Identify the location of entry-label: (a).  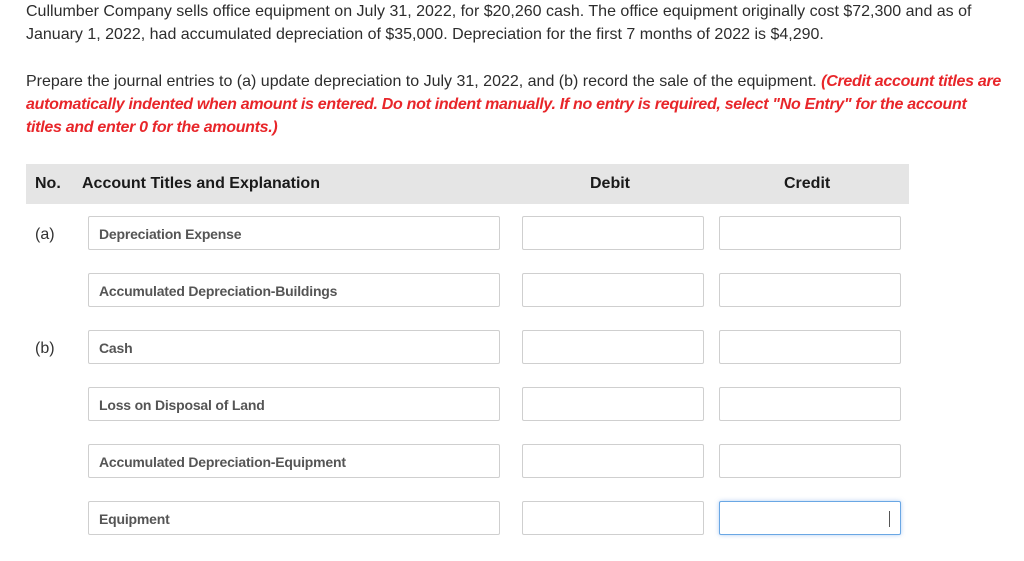
(45, 234).